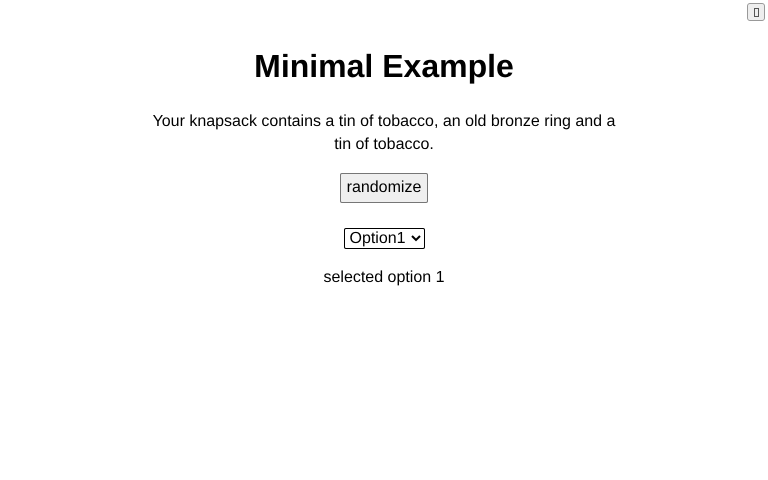  Describe the element at coordinates (384, 188) in the screenshot. I see `randomize-button: randomize` at that location.